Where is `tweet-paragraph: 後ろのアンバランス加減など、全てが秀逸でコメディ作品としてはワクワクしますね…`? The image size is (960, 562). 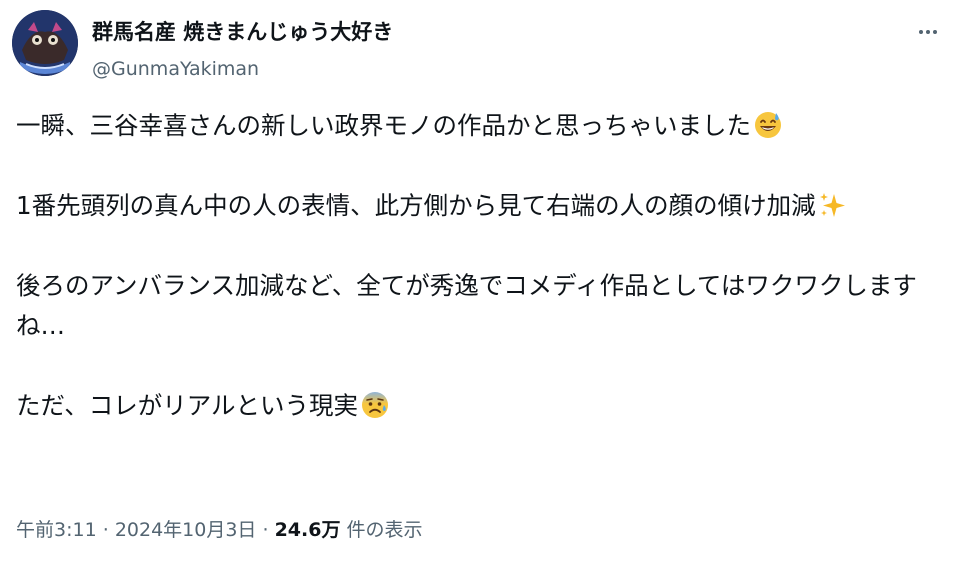
tweet-paragraph: 後ろのアンバランス加減など、全てが秀逸でコメディ作品としてはワクワクしますね… is located at coordinates (484, 306).